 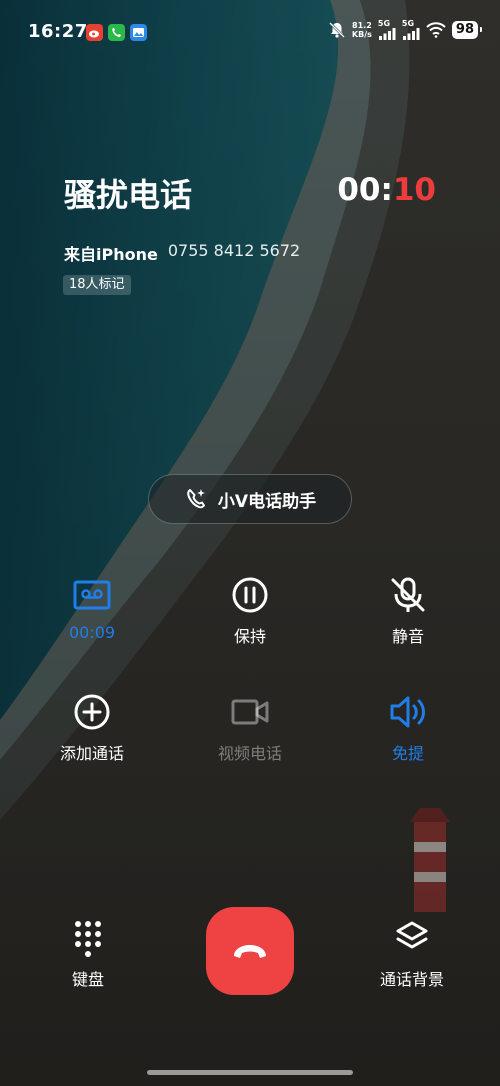 What do you see at coordinates (234, 250) in the screenshot?
I see `caller-number: 0755 8412 5672` at bounding box center [234, 250].